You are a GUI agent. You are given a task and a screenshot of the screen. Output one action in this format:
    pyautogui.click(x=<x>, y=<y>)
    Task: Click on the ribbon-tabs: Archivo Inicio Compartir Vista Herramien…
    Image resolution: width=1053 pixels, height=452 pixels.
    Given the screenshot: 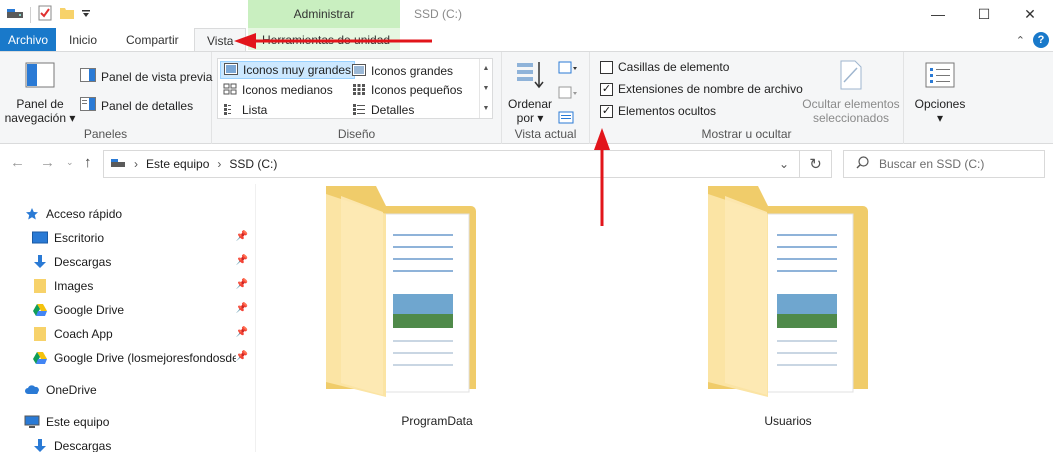 What is the action you would take?
    pyautogui.click(x=526, y=40)
    